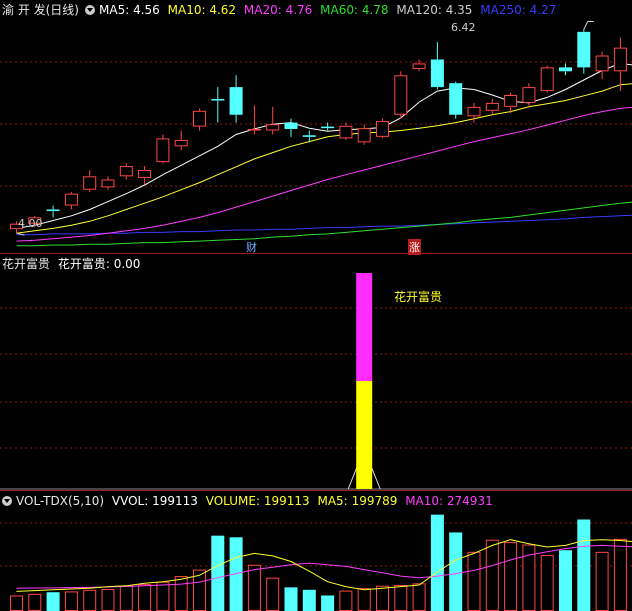 This screenshot has height=611, width=632. Describe the element at coordinates (518, 10) in the screenshot. I see `ma250-label: MA250: 4.27` at that location.